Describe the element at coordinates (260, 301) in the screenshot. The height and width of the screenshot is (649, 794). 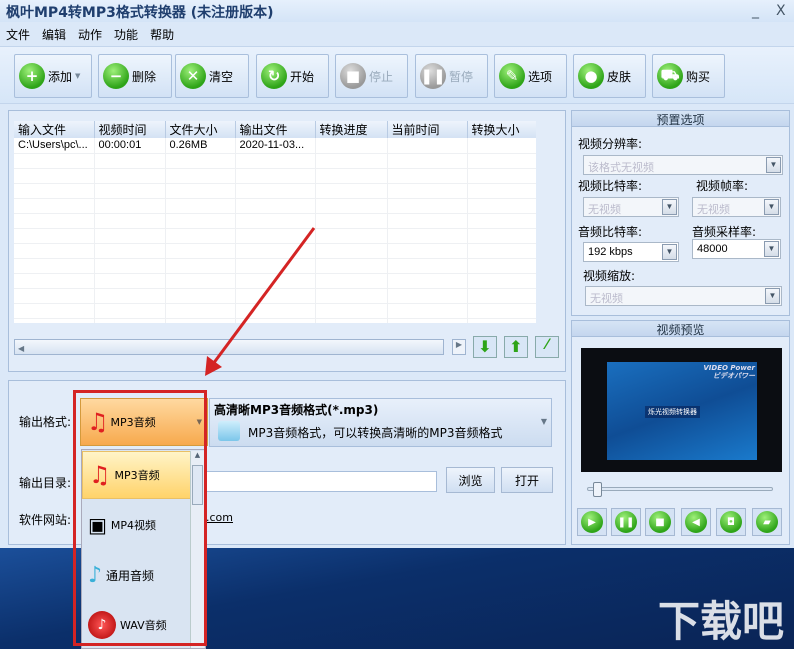
I see `annotation-arrow` at that location.